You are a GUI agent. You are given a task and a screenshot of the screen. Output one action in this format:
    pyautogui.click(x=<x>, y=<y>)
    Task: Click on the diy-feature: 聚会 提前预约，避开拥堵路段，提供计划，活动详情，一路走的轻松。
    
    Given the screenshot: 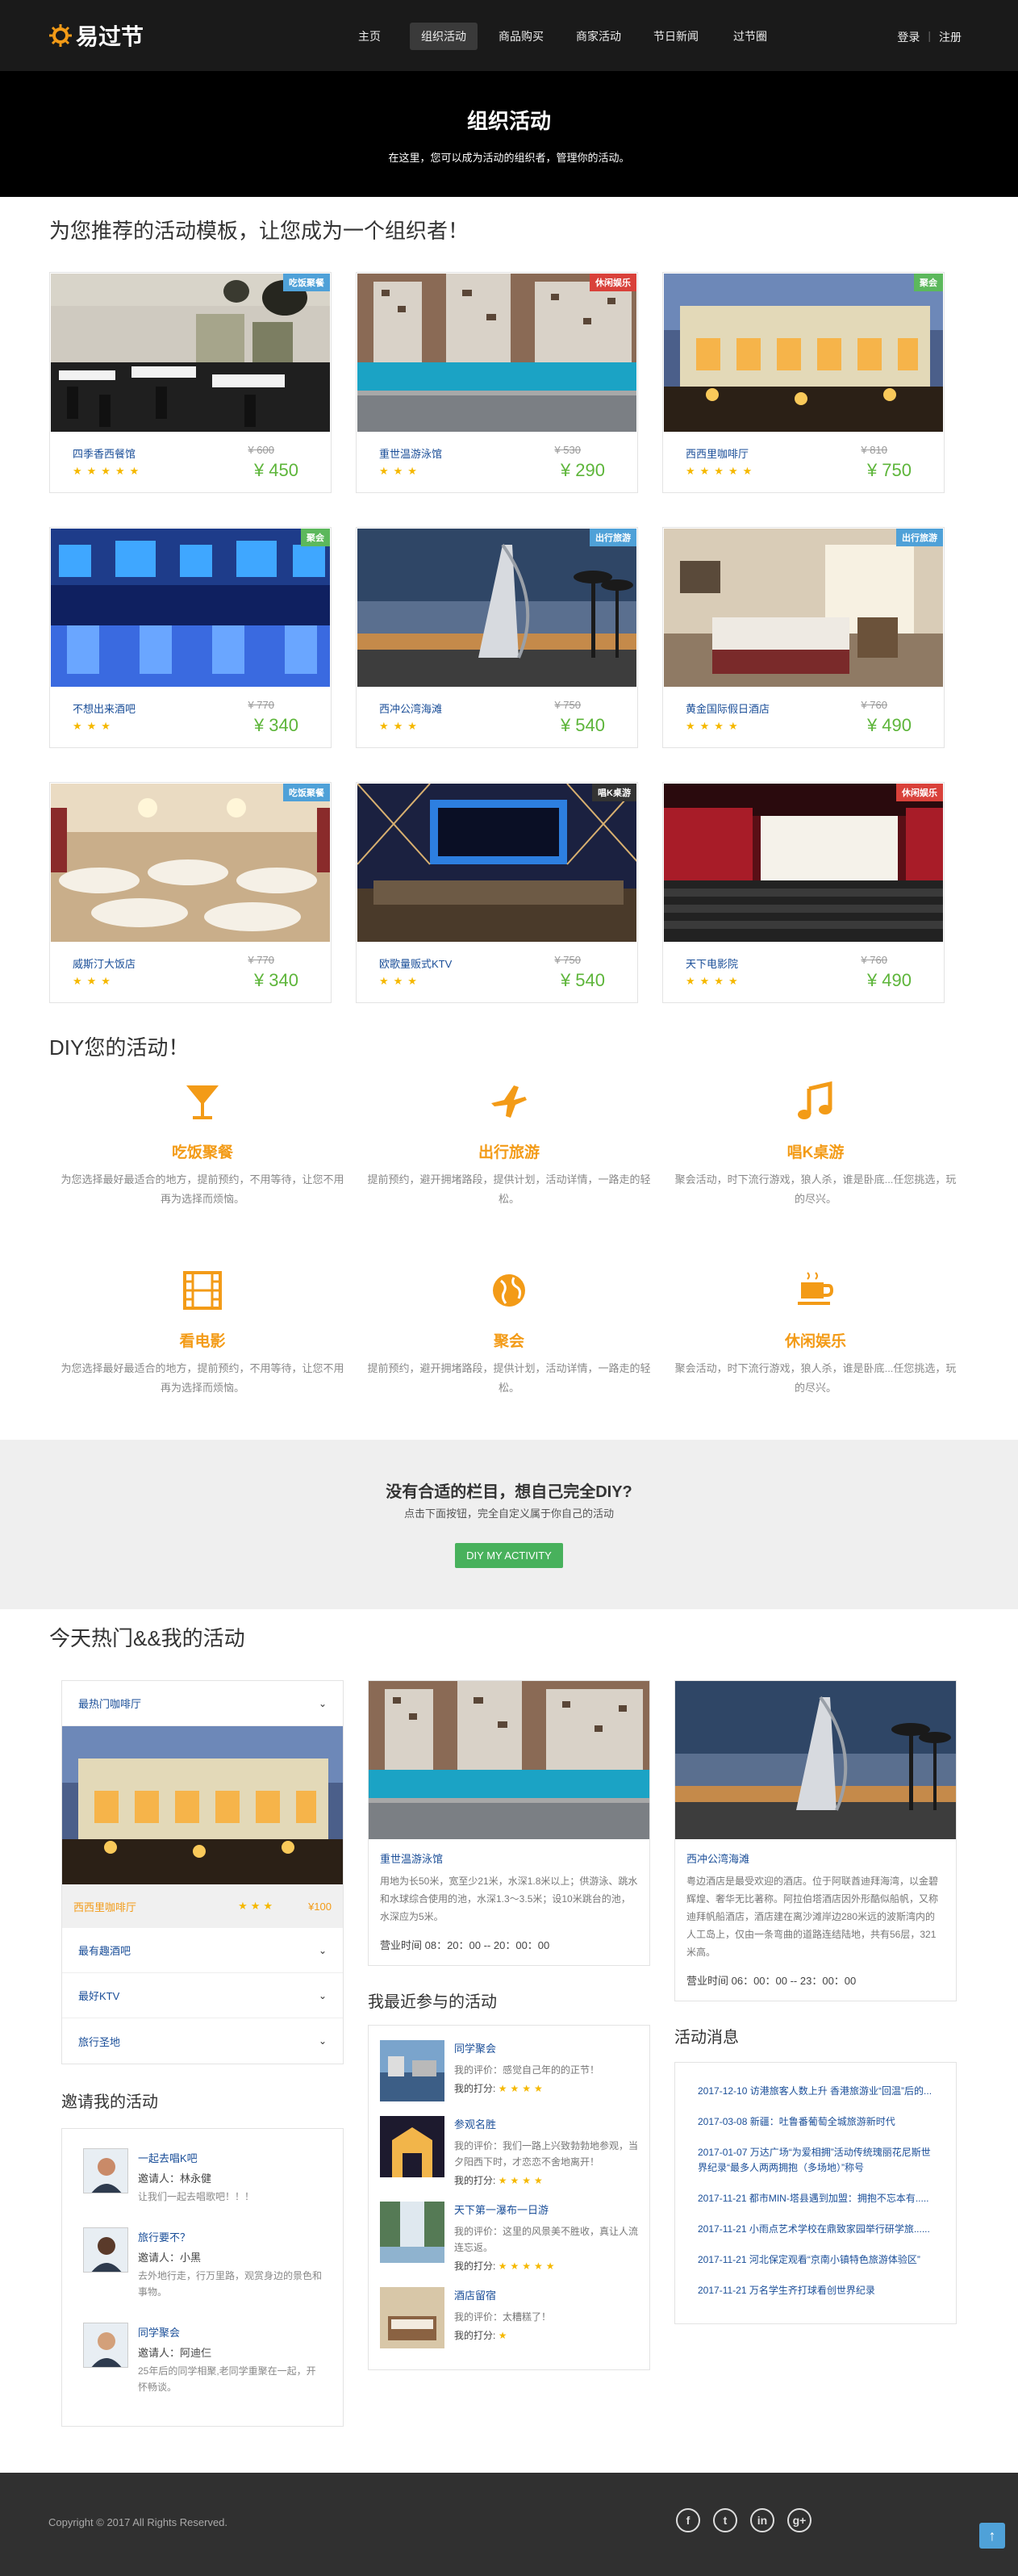 What is the action you would take?
    pyautogui.click(x=509, y=1348)
    